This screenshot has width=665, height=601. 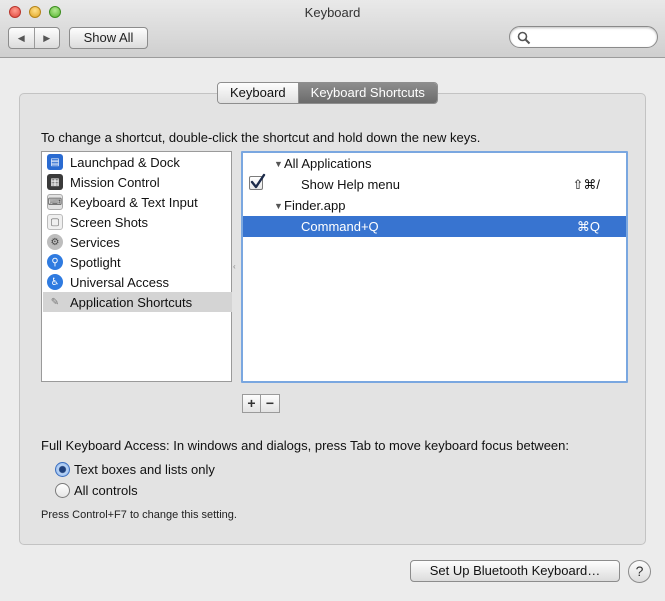 I want to click on chevron-left-icon: ◀, so click(x=22, y=38).